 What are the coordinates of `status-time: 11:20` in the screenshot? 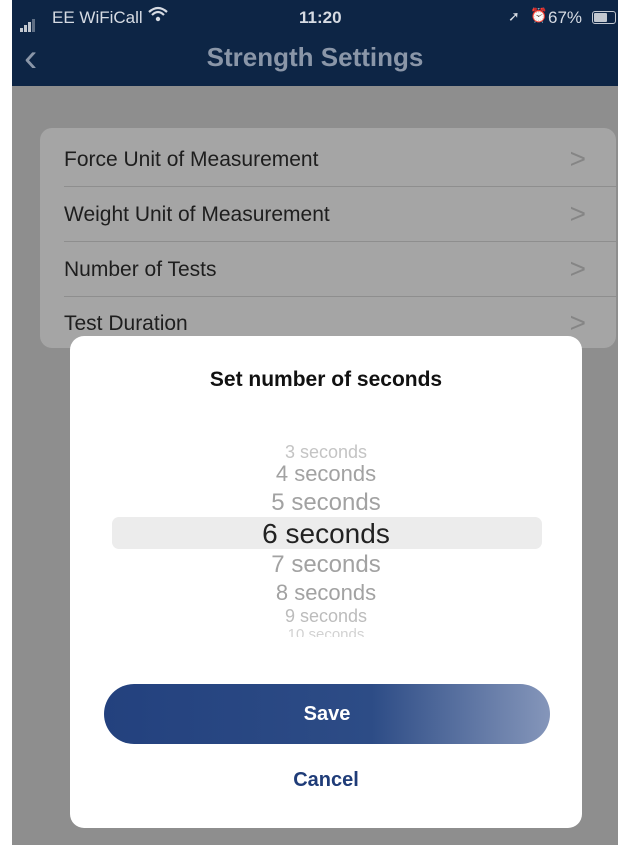 It's located at (320, 17).